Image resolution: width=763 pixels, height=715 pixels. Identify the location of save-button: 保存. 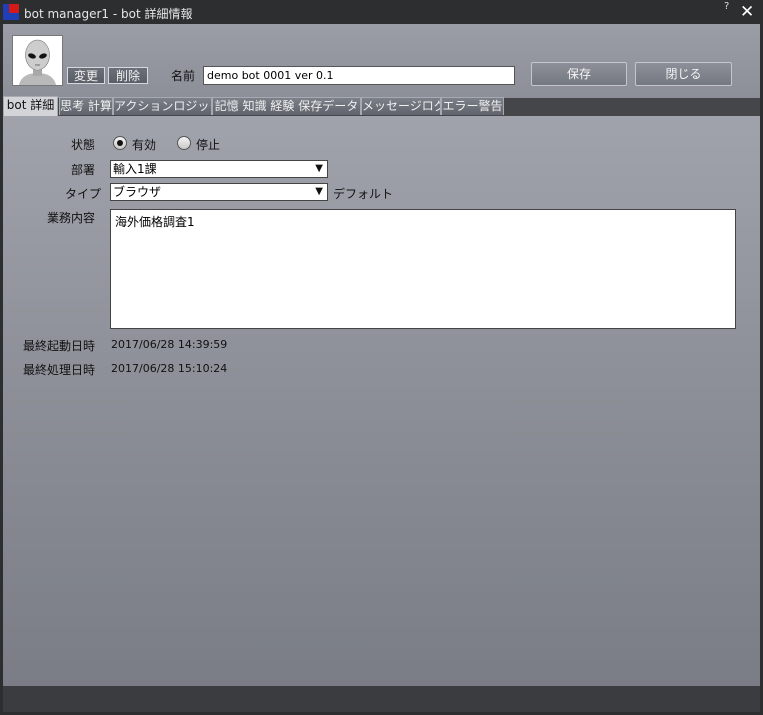
(579, 74).